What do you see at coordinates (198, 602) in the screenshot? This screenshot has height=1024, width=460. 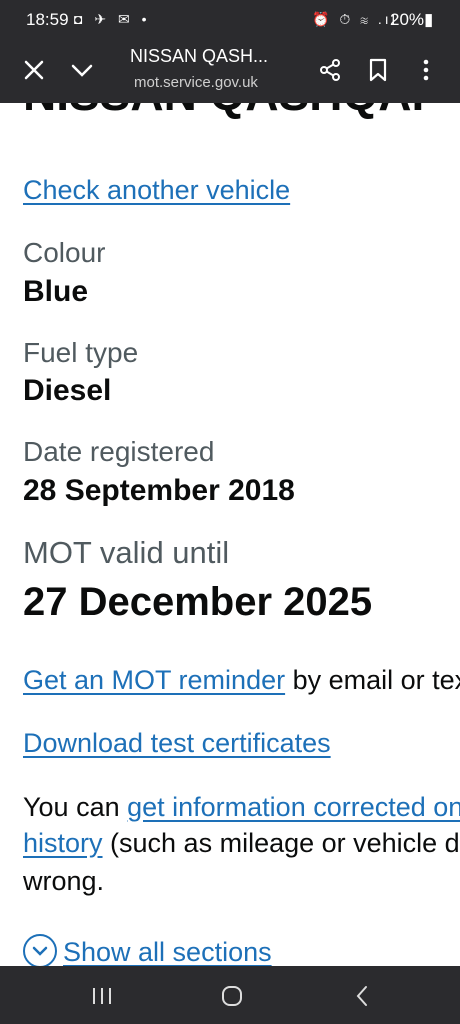 I see `mot-valid-value: 27 December 2025` at bounding box center [198, 602].